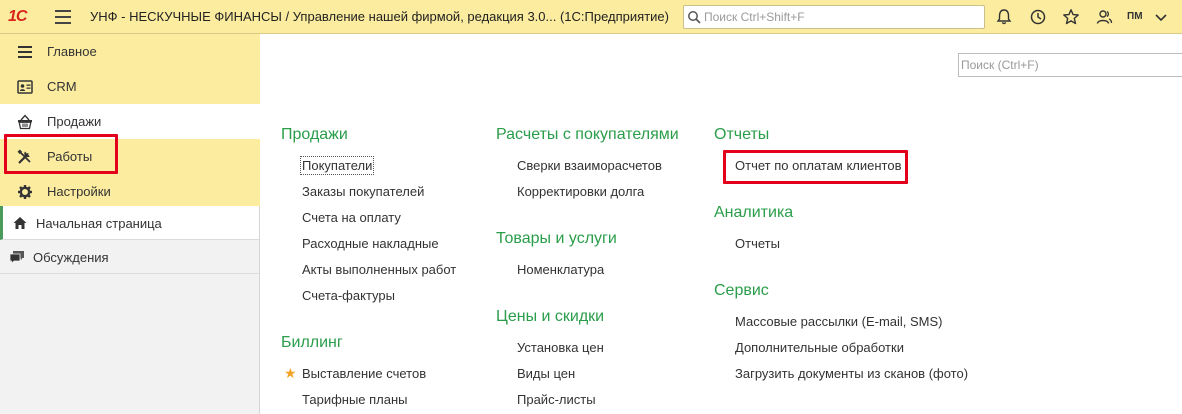 The width and height of the screenshot is (1182, 414). I want to click on cmd-customers: Покупатели, so click(337, 165).